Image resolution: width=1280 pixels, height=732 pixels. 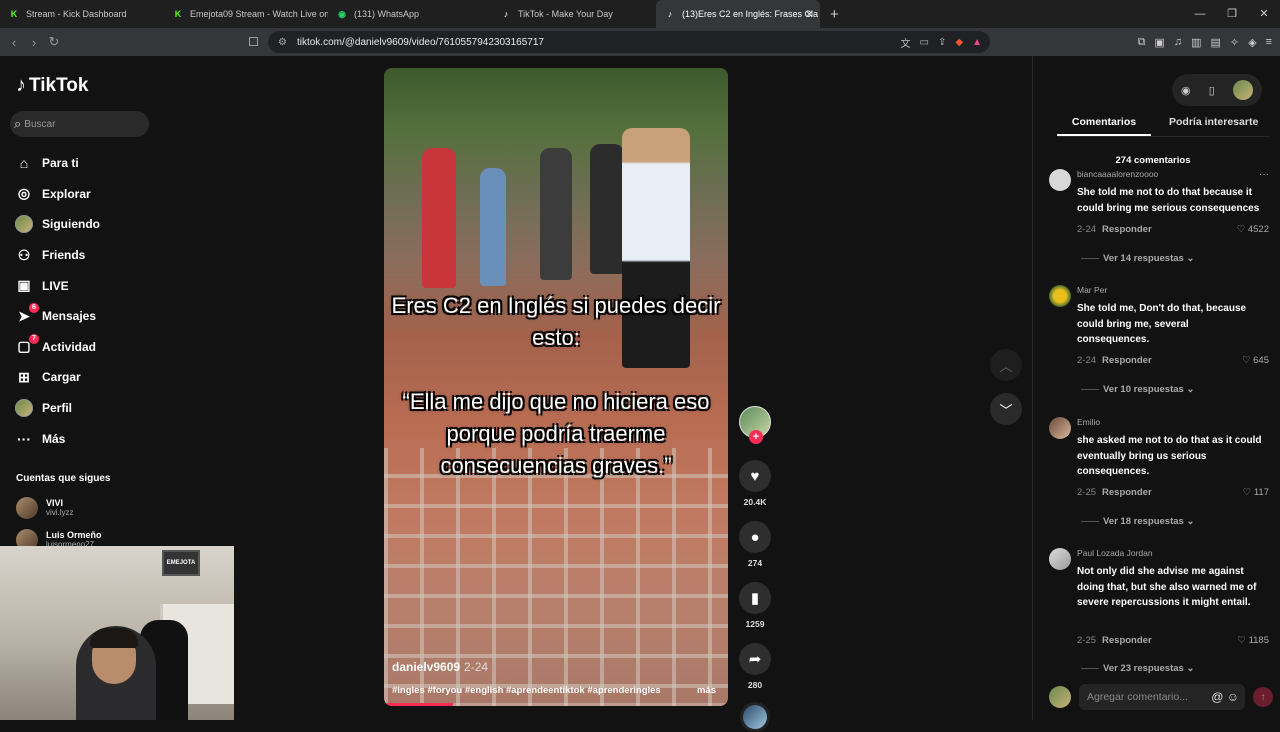 What do you see at coordinates (1264, 174) in the screenshot?
I see `more-options-icon: ···` at bounding box center [1264, 174].